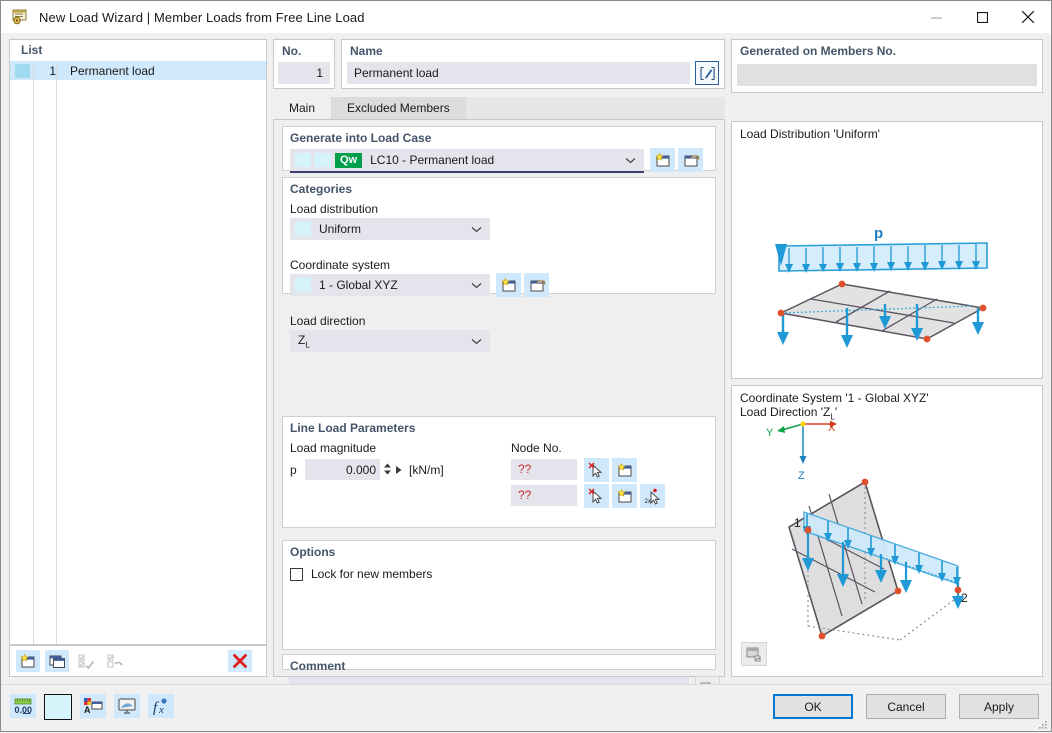  Describe the element at coordinates (432, 160) in the screenshot. I see `load-case-value: LC10 - Permanent load` at that location.